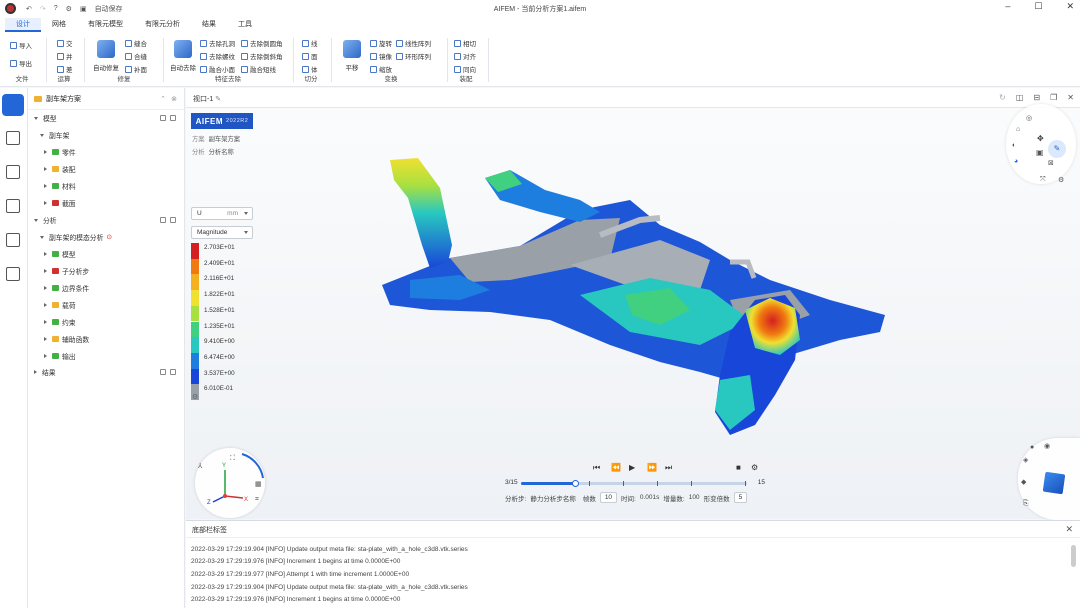 The width and height of the screenshot is (1080, 608). Describe the element at coordinates (60, 169) in the screenshot. I see `tree-item-assembly: 装配` at that location.